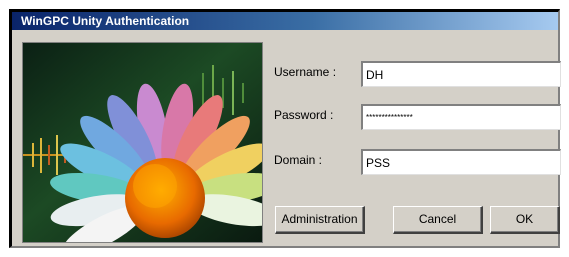 The width and height of the screenshot is (569, 257). I want to click on username-field, so click(461, 74).